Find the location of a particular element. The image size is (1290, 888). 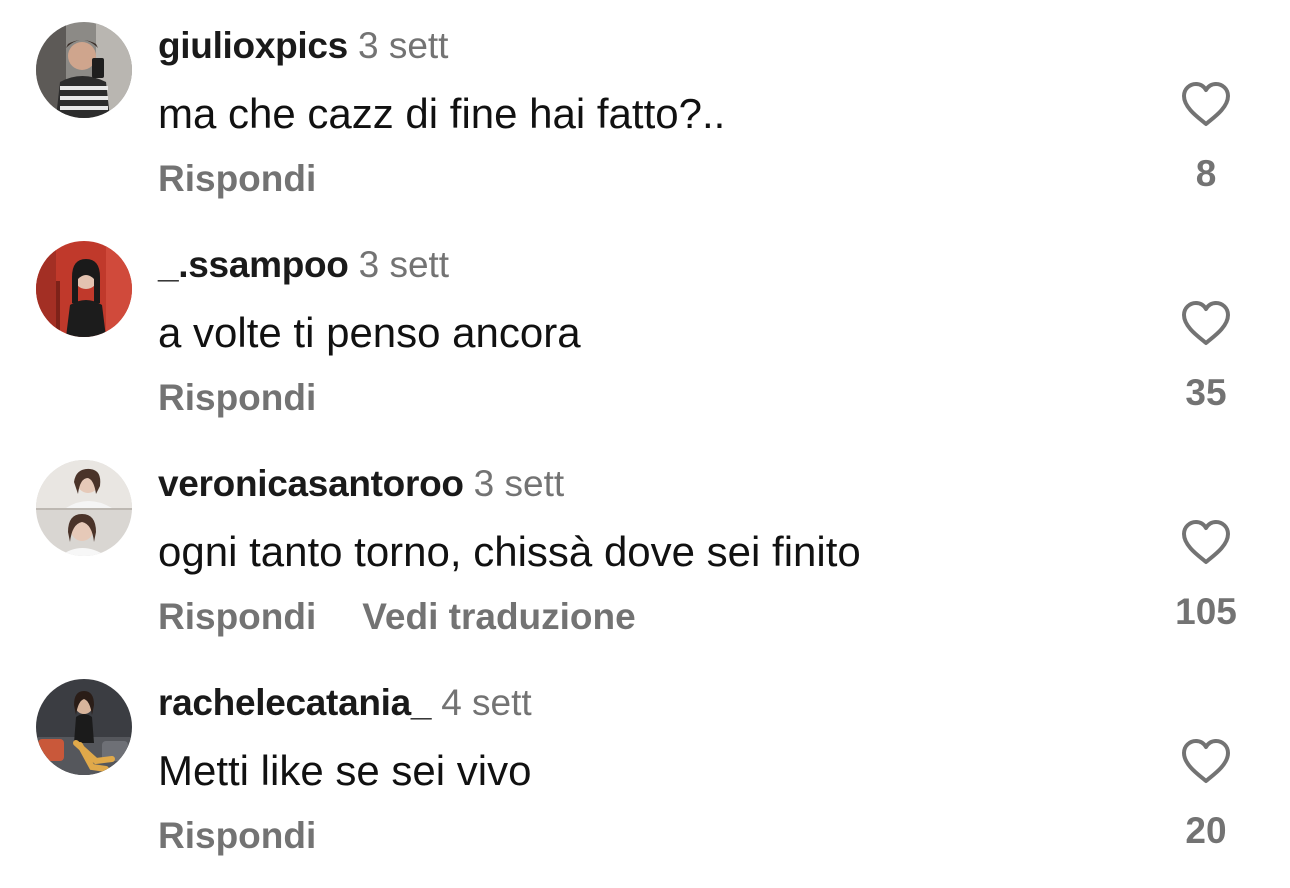

comment-header: _.ssampoo 3 sett is located at coordinates (303, 269).